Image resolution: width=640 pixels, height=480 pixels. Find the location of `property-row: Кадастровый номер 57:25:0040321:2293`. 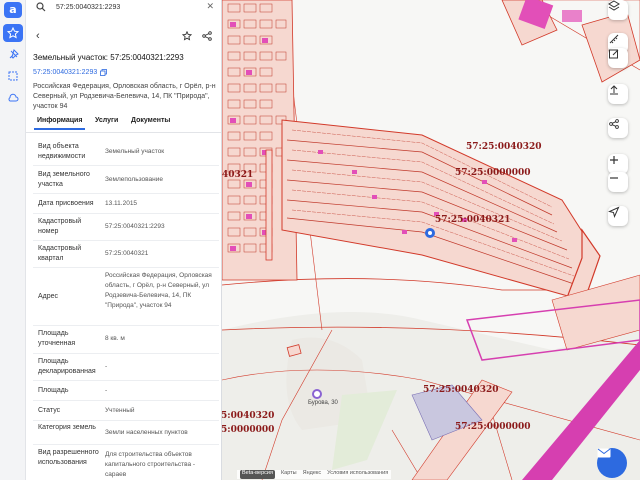

property-row: Кадастровый номер 57:25:0040321:2293 is located at coordinates (126, 227).